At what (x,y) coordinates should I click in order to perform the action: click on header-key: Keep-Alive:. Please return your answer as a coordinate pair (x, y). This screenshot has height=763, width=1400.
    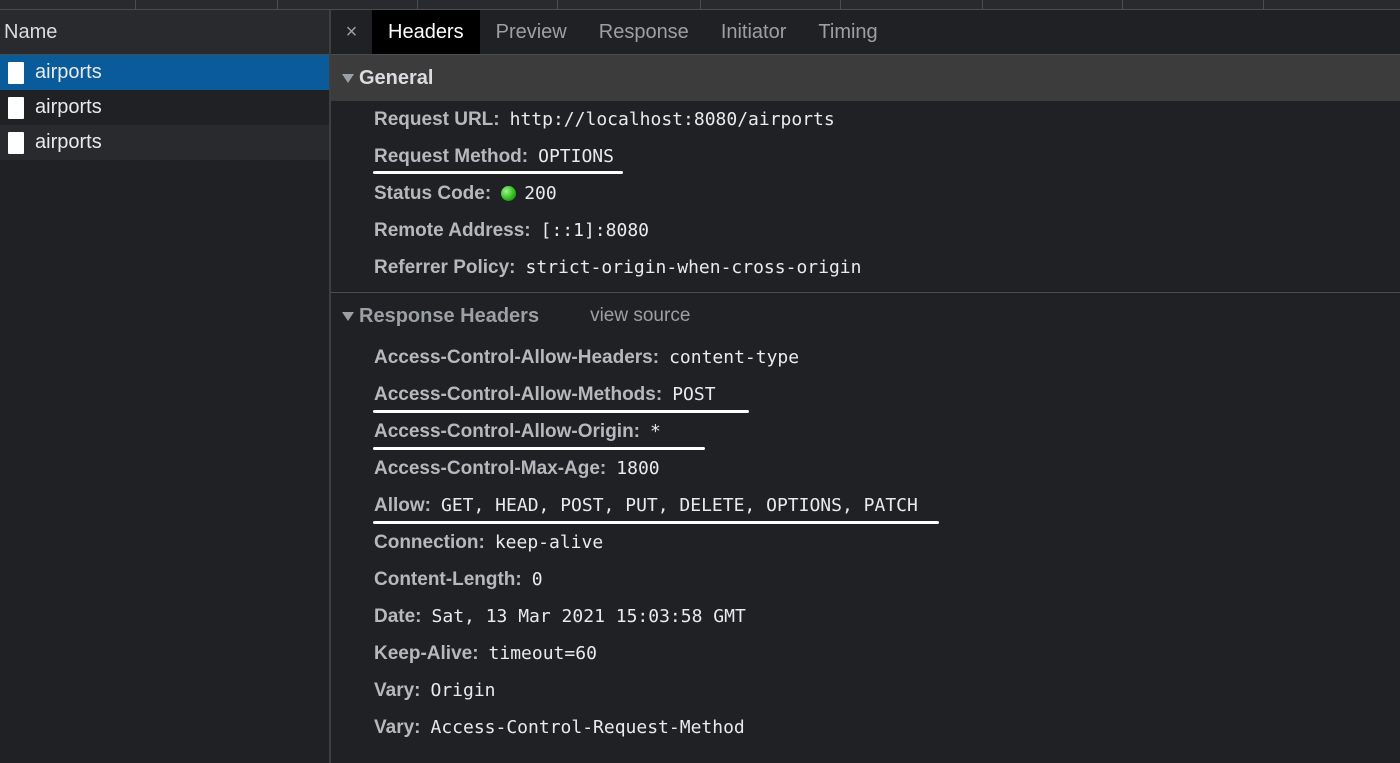
    Looking at the image, I should click on (426, 653).